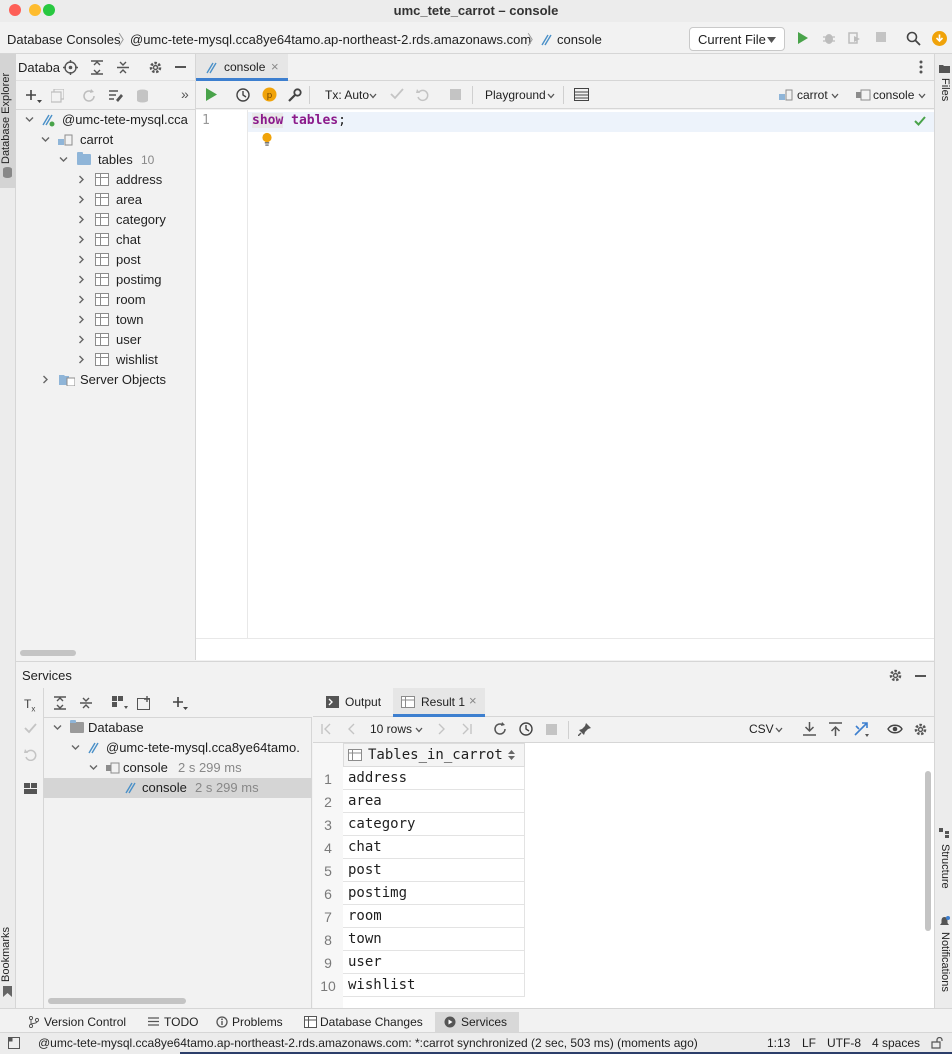 Image resolution: width=952 pixels, height=1054 pixels. I want to click on group-by-icon, so click(120, 703).